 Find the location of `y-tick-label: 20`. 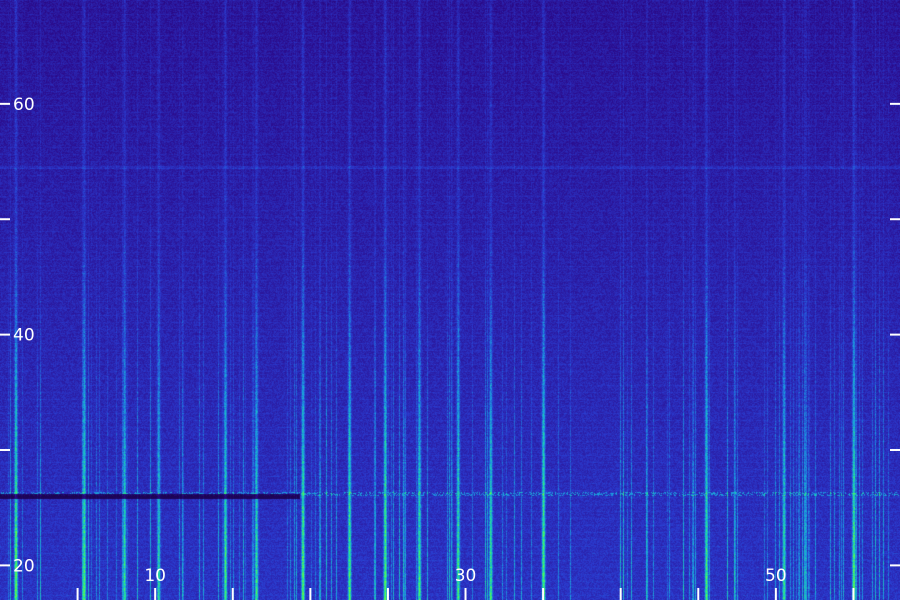

y-tick-label: 20 is located at coordinates (24, 566).